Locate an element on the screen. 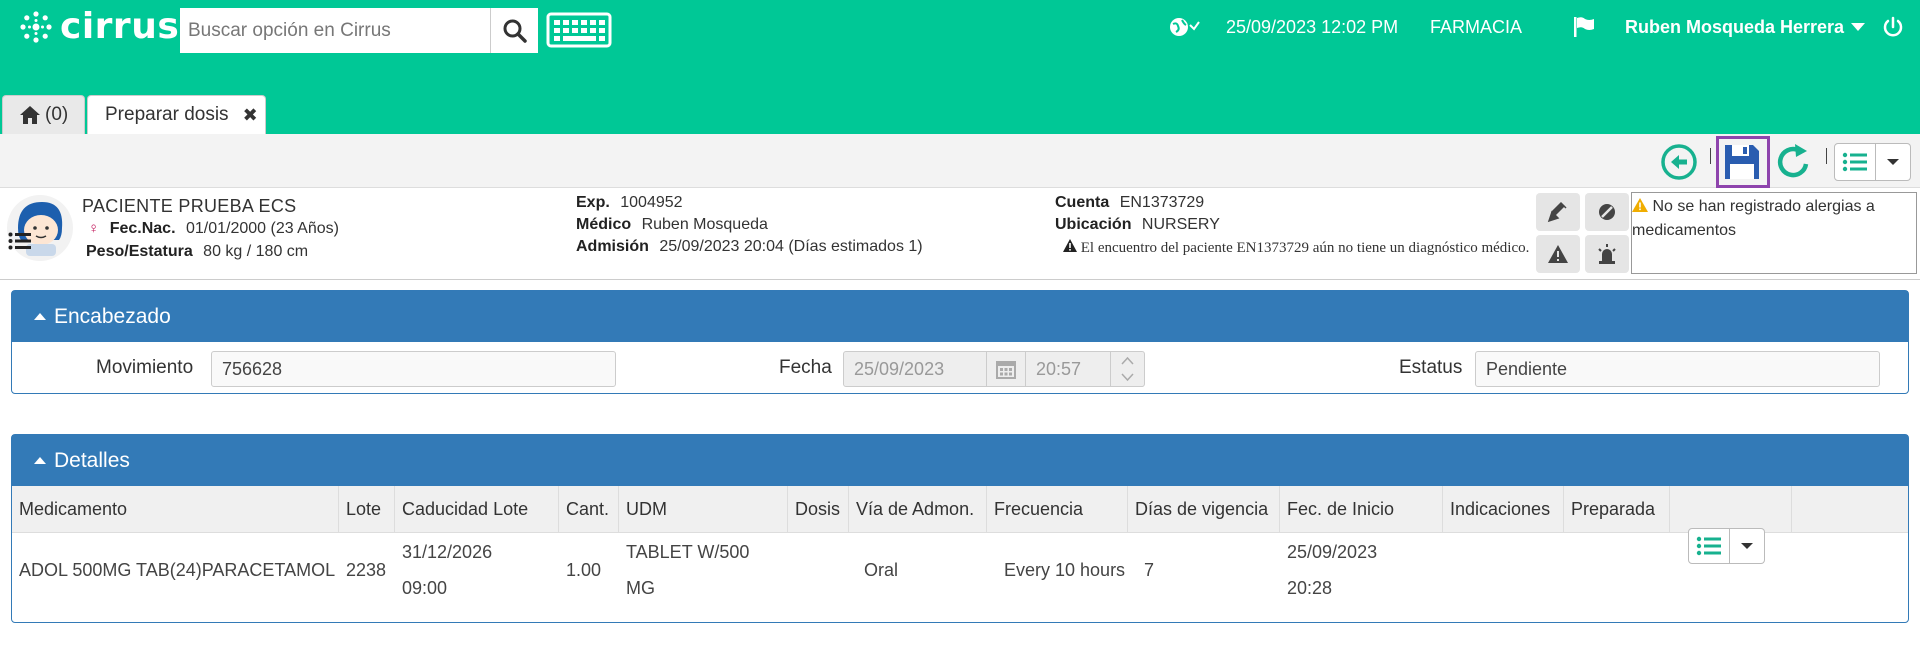 This screenshot has height=654, width=1920. row-actions-group is located at coordinates (1726, 546).